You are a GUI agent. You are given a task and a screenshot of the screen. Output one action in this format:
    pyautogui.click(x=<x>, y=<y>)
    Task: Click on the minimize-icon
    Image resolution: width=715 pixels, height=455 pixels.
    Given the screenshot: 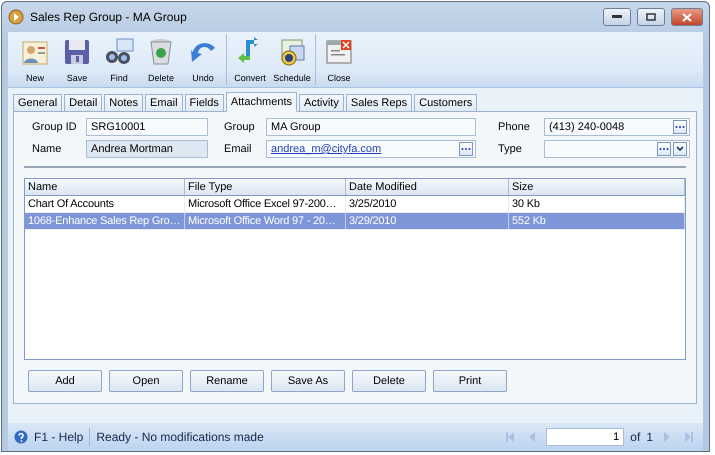 What is the action you would take?
    pyautogui.click(x=617, y=17)
    